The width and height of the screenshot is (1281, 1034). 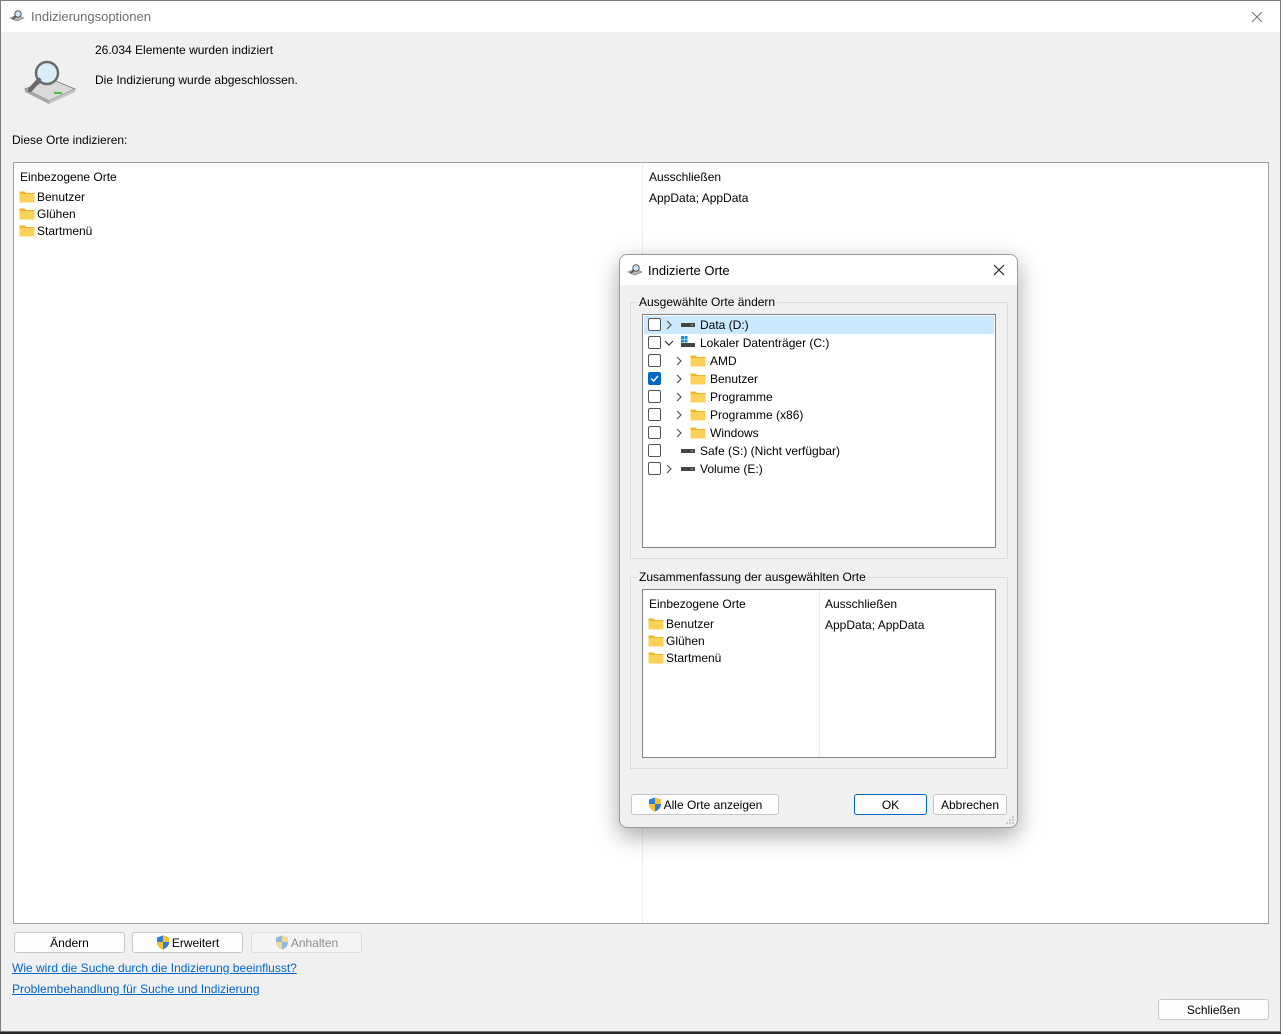 What do you see at coordinates (731, 469) in the screenshot?
I see `tree-item-label: Volume (E:)` at bounding box center [731, 469].